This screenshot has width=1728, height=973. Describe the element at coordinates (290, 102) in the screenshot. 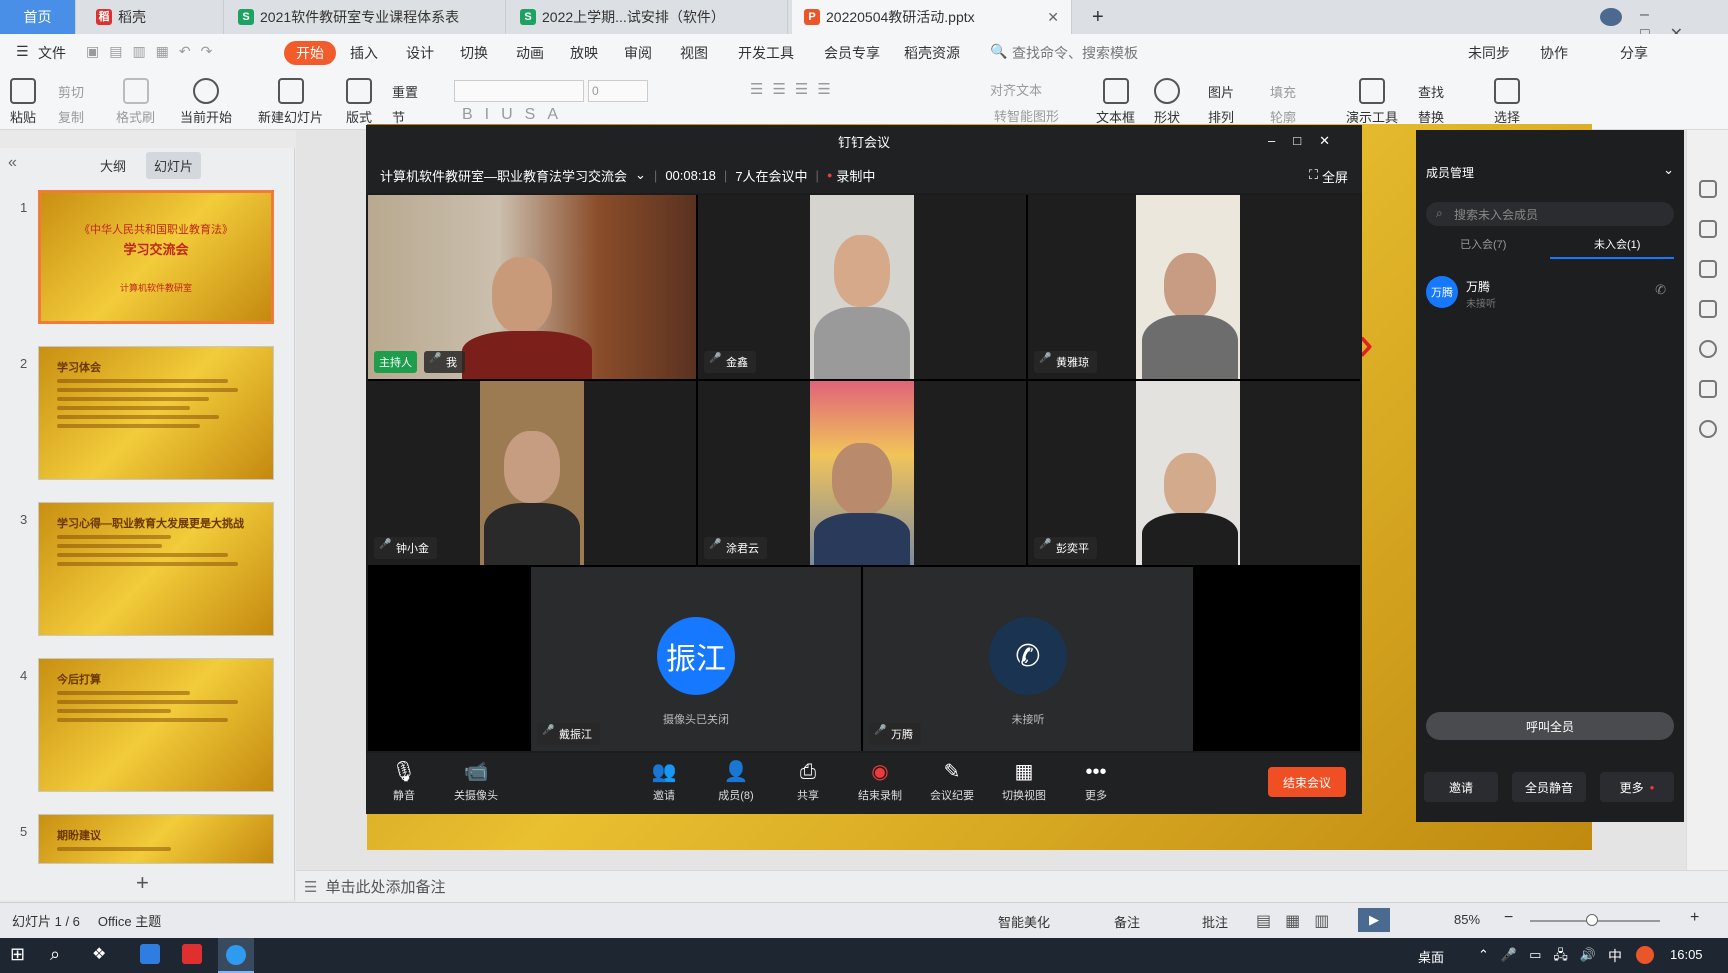

I see `new-slide-button: 新建幻灯片` at that location.